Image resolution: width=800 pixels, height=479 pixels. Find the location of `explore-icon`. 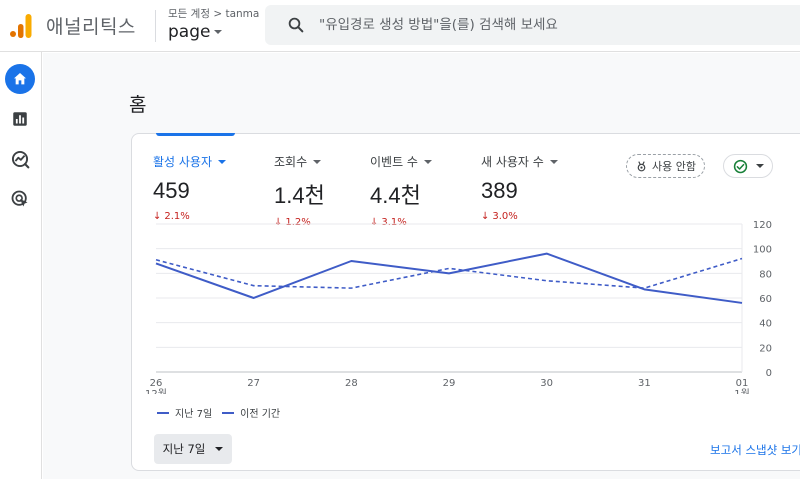

explore-icon is located at coordinates (20, 159).